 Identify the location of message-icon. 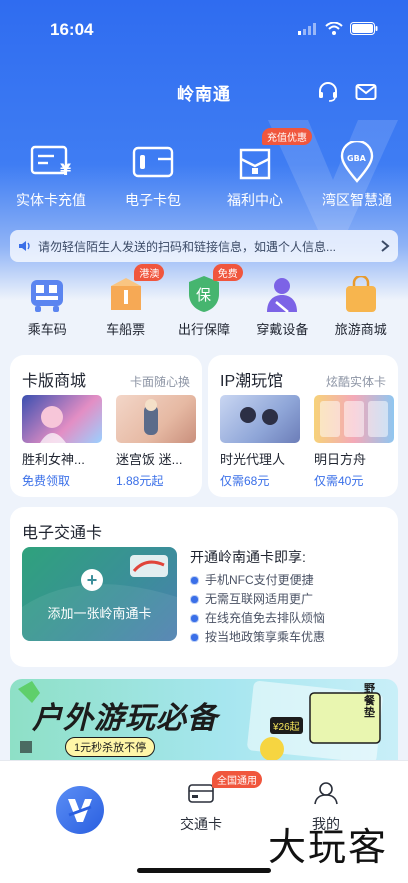
(366, 92).